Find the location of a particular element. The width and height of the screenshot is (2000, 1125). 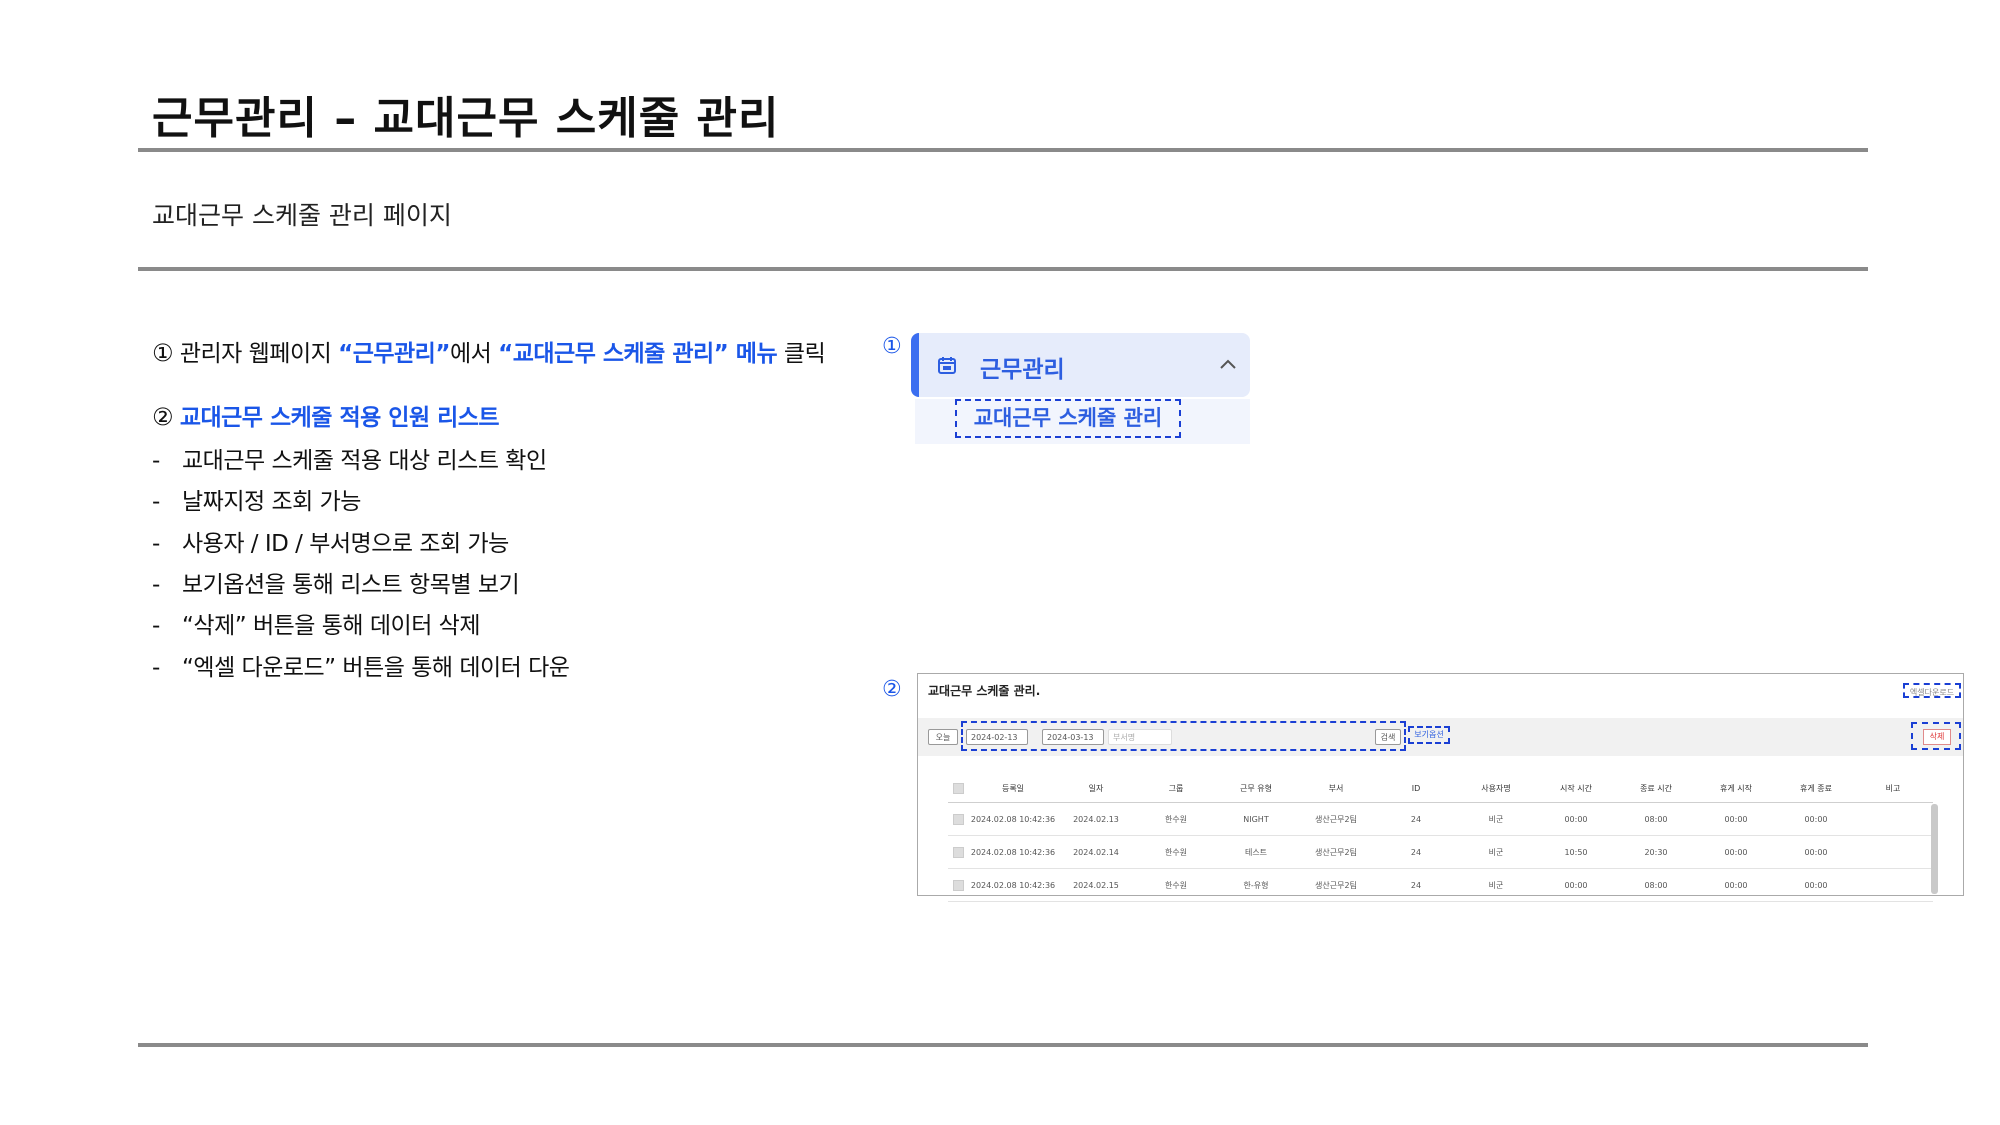

step1-mid: 에서 is located at coordinates (474, 354).